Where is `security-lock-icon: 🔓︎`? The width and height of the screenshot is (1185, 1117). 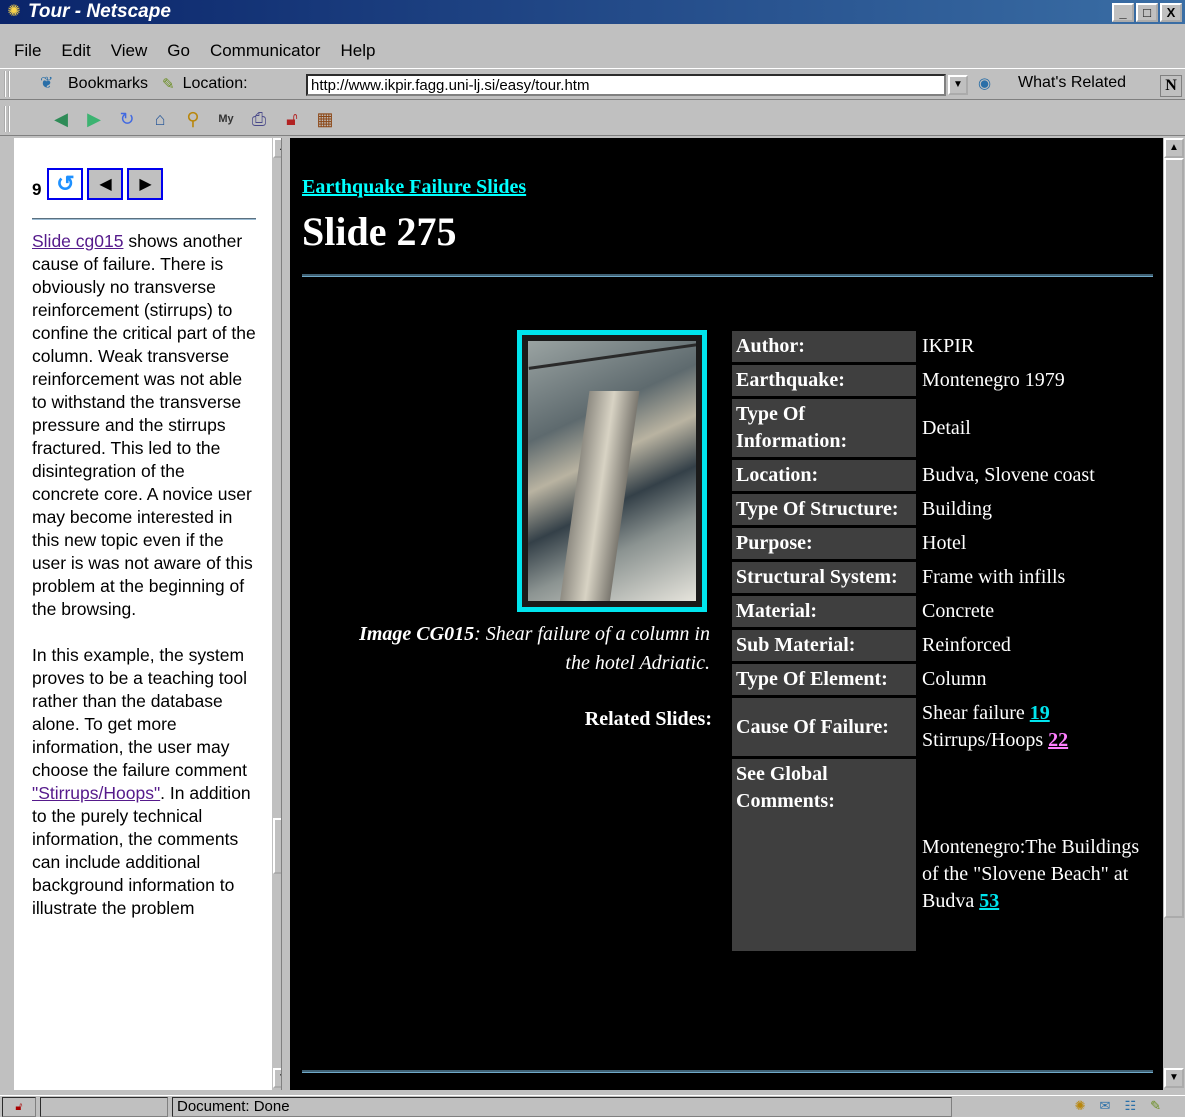 security-lock-icon: 🔓︎ is located at coordinates (19, 1106).